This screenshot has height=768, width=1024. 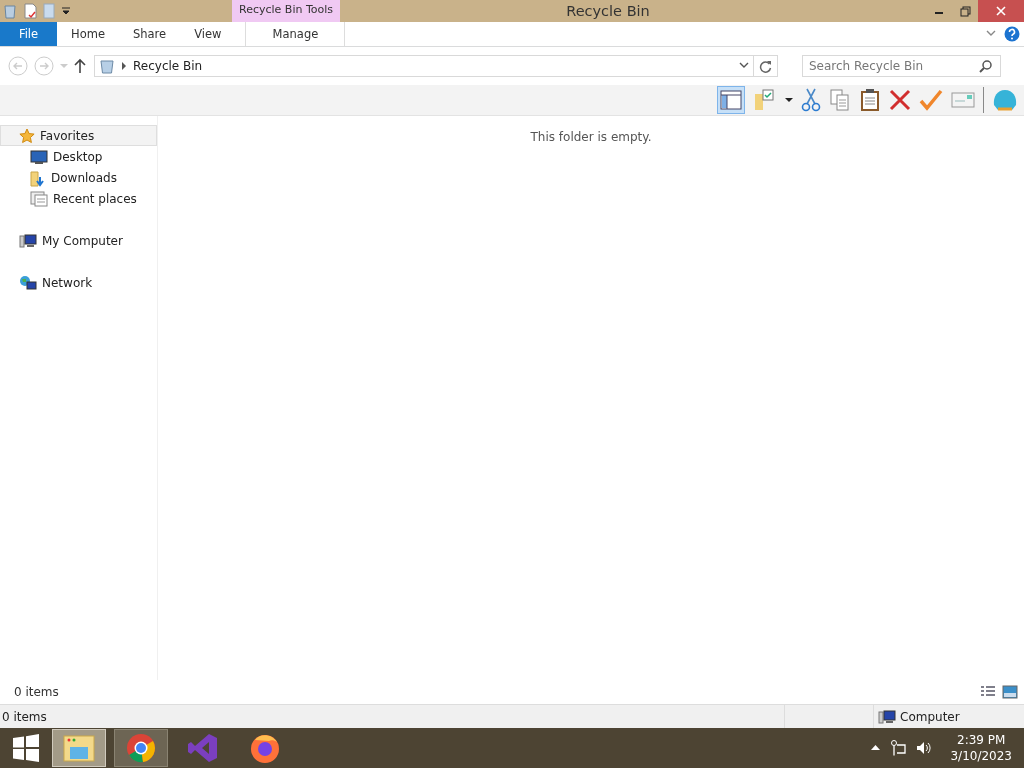 What do you see at coordinates (78, 198) in the screenshot?
I see `navigation-item: Recent places` at bounding box center [78, 198].